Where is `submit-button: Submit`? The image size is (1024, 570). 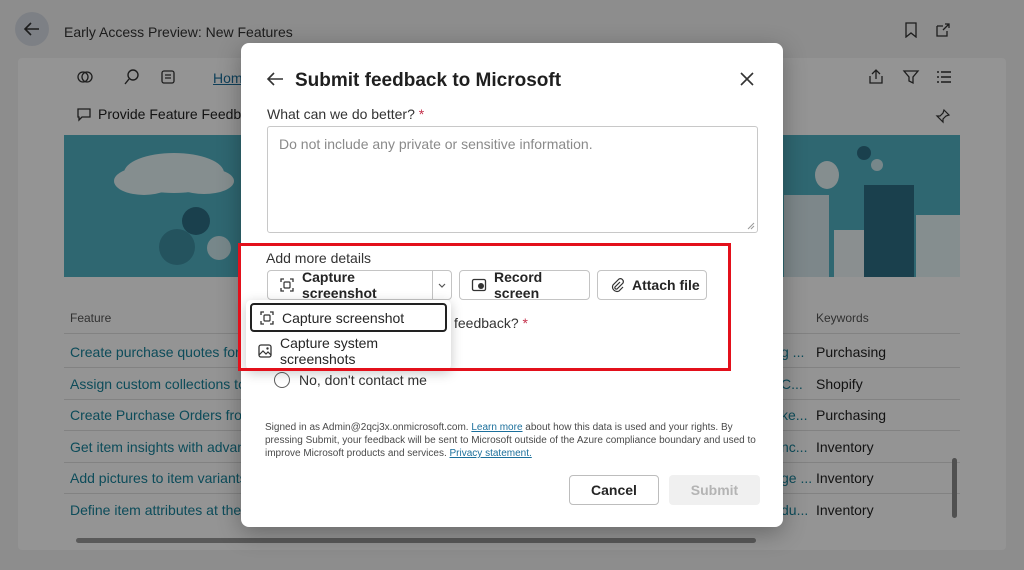
submit-button: Submit is located at coordinates (714, 490).